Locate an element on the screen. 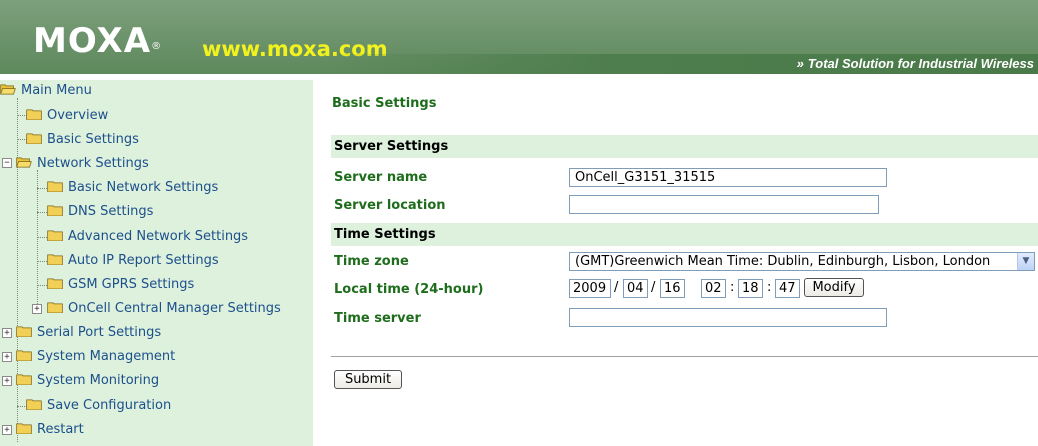 The width and height of the screenshot is (1038, 446). minute-input is located at coordinates (750, 288).